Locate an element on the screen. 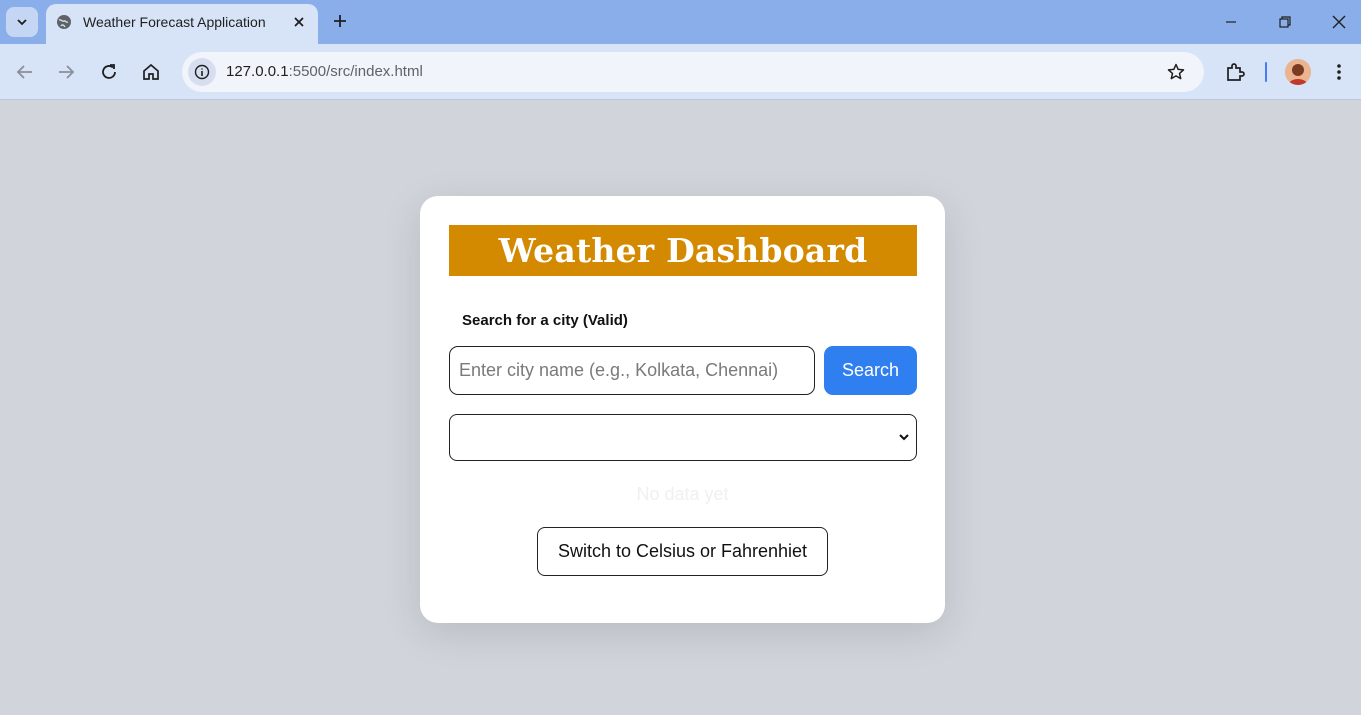 The height and width of the screenshot is (715, 1361). home-button is located at coordinates (151, 72).